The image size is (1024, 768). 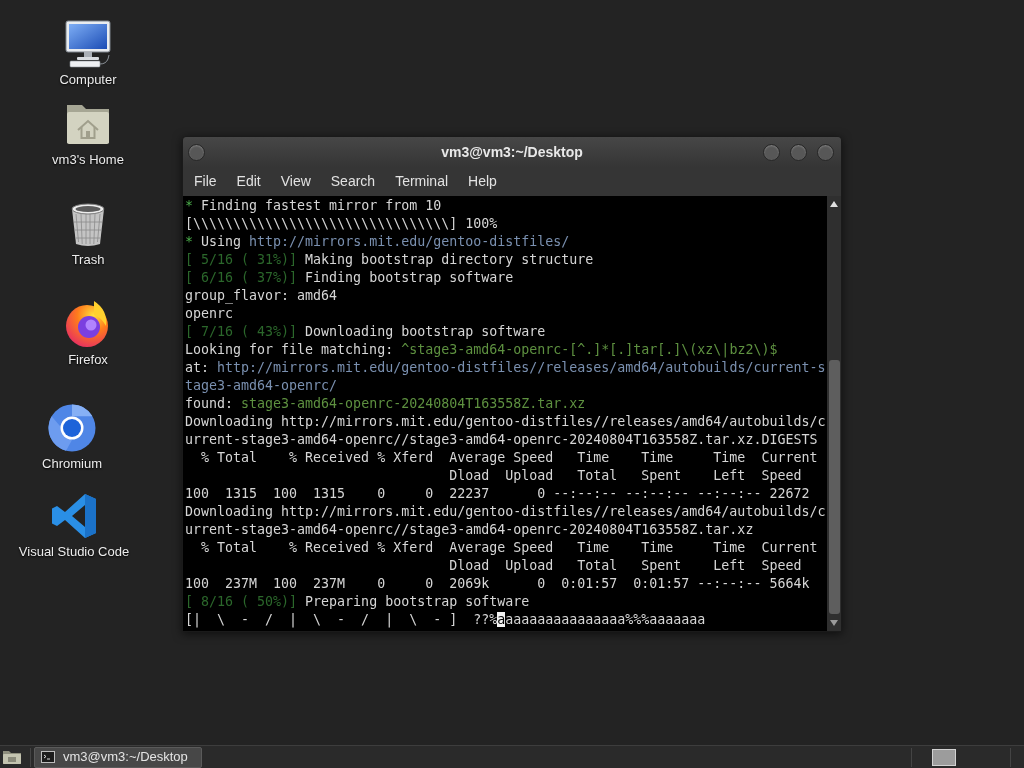 What do you see at coordinates (209, 314) in the screenshot?
I see `terminal-line: openrc` at bounding box center [209, 314].